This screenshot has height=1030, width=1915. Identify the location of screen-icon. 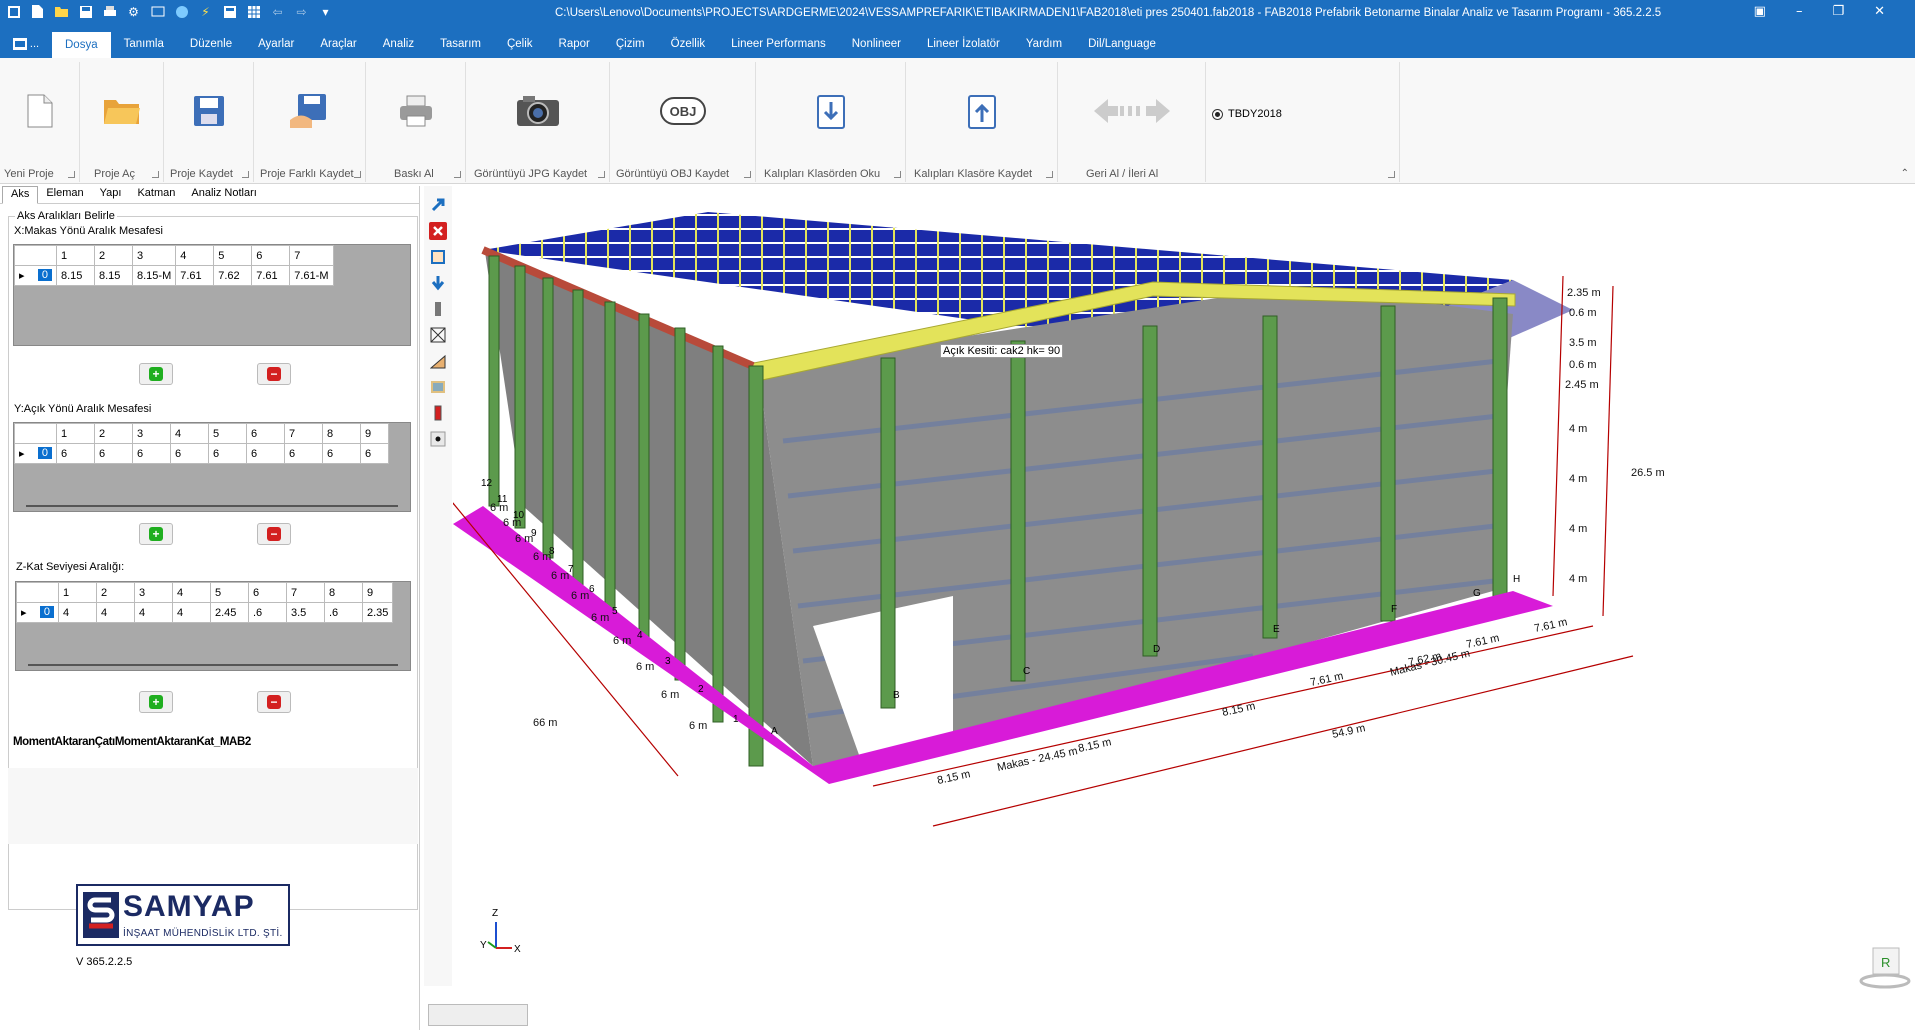
(157, 11).